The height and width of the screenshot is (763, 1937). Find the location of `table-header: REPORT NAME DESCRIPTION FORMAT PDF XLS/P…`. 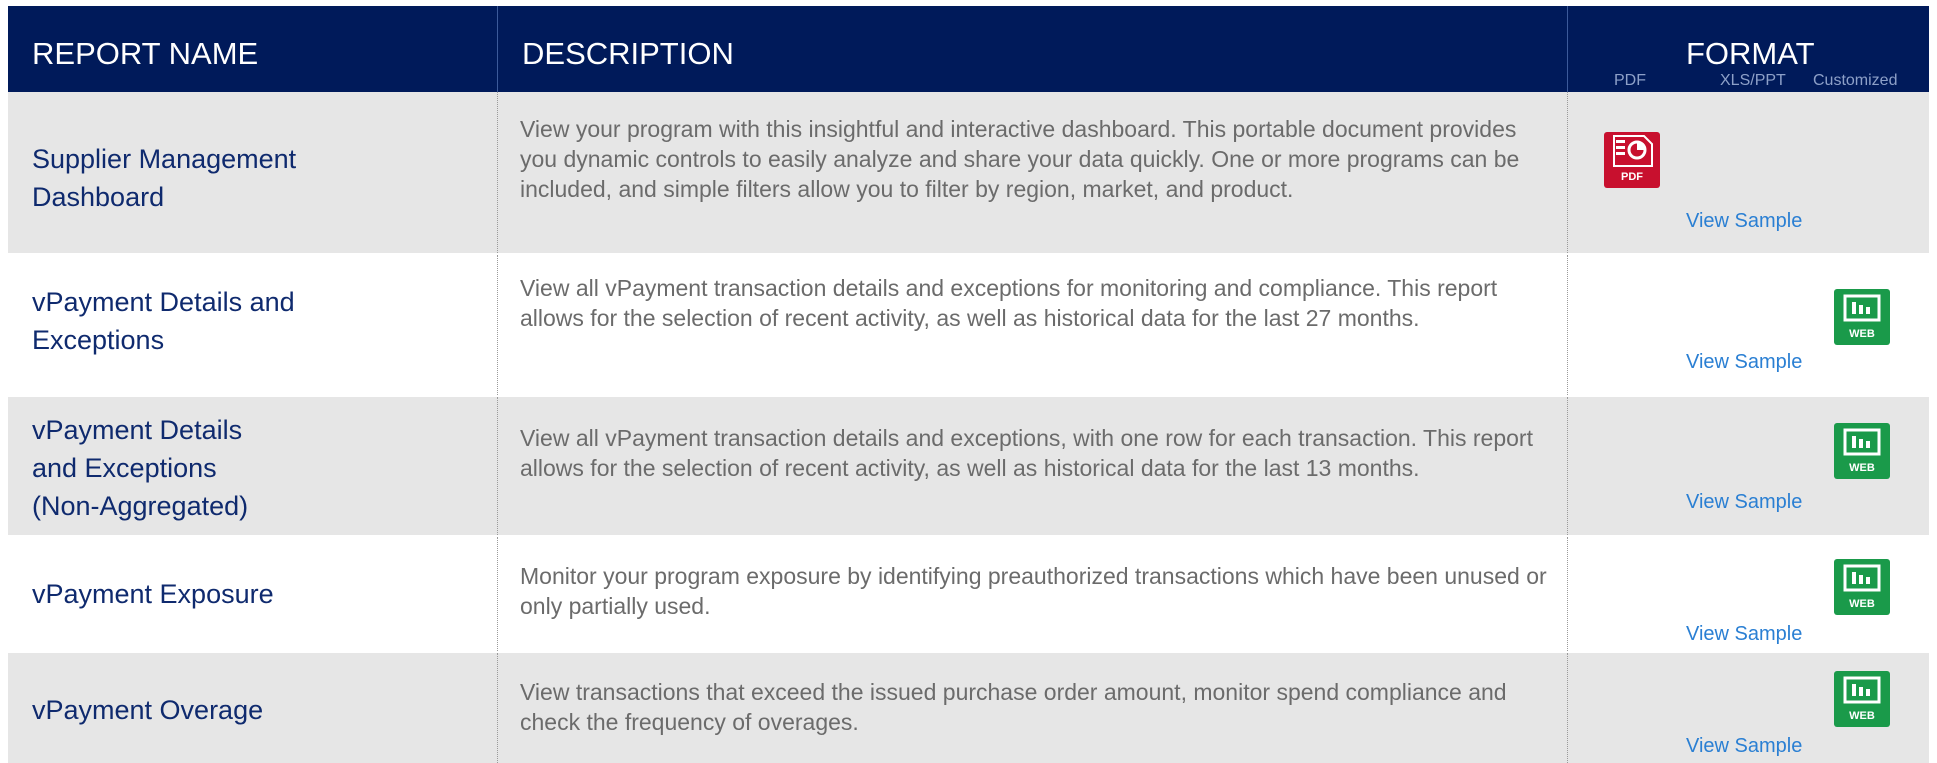

table-header: REPORT NAME DESCRIPTION FORMAT PDF XLS/P… is located at coordinates (968, 49).